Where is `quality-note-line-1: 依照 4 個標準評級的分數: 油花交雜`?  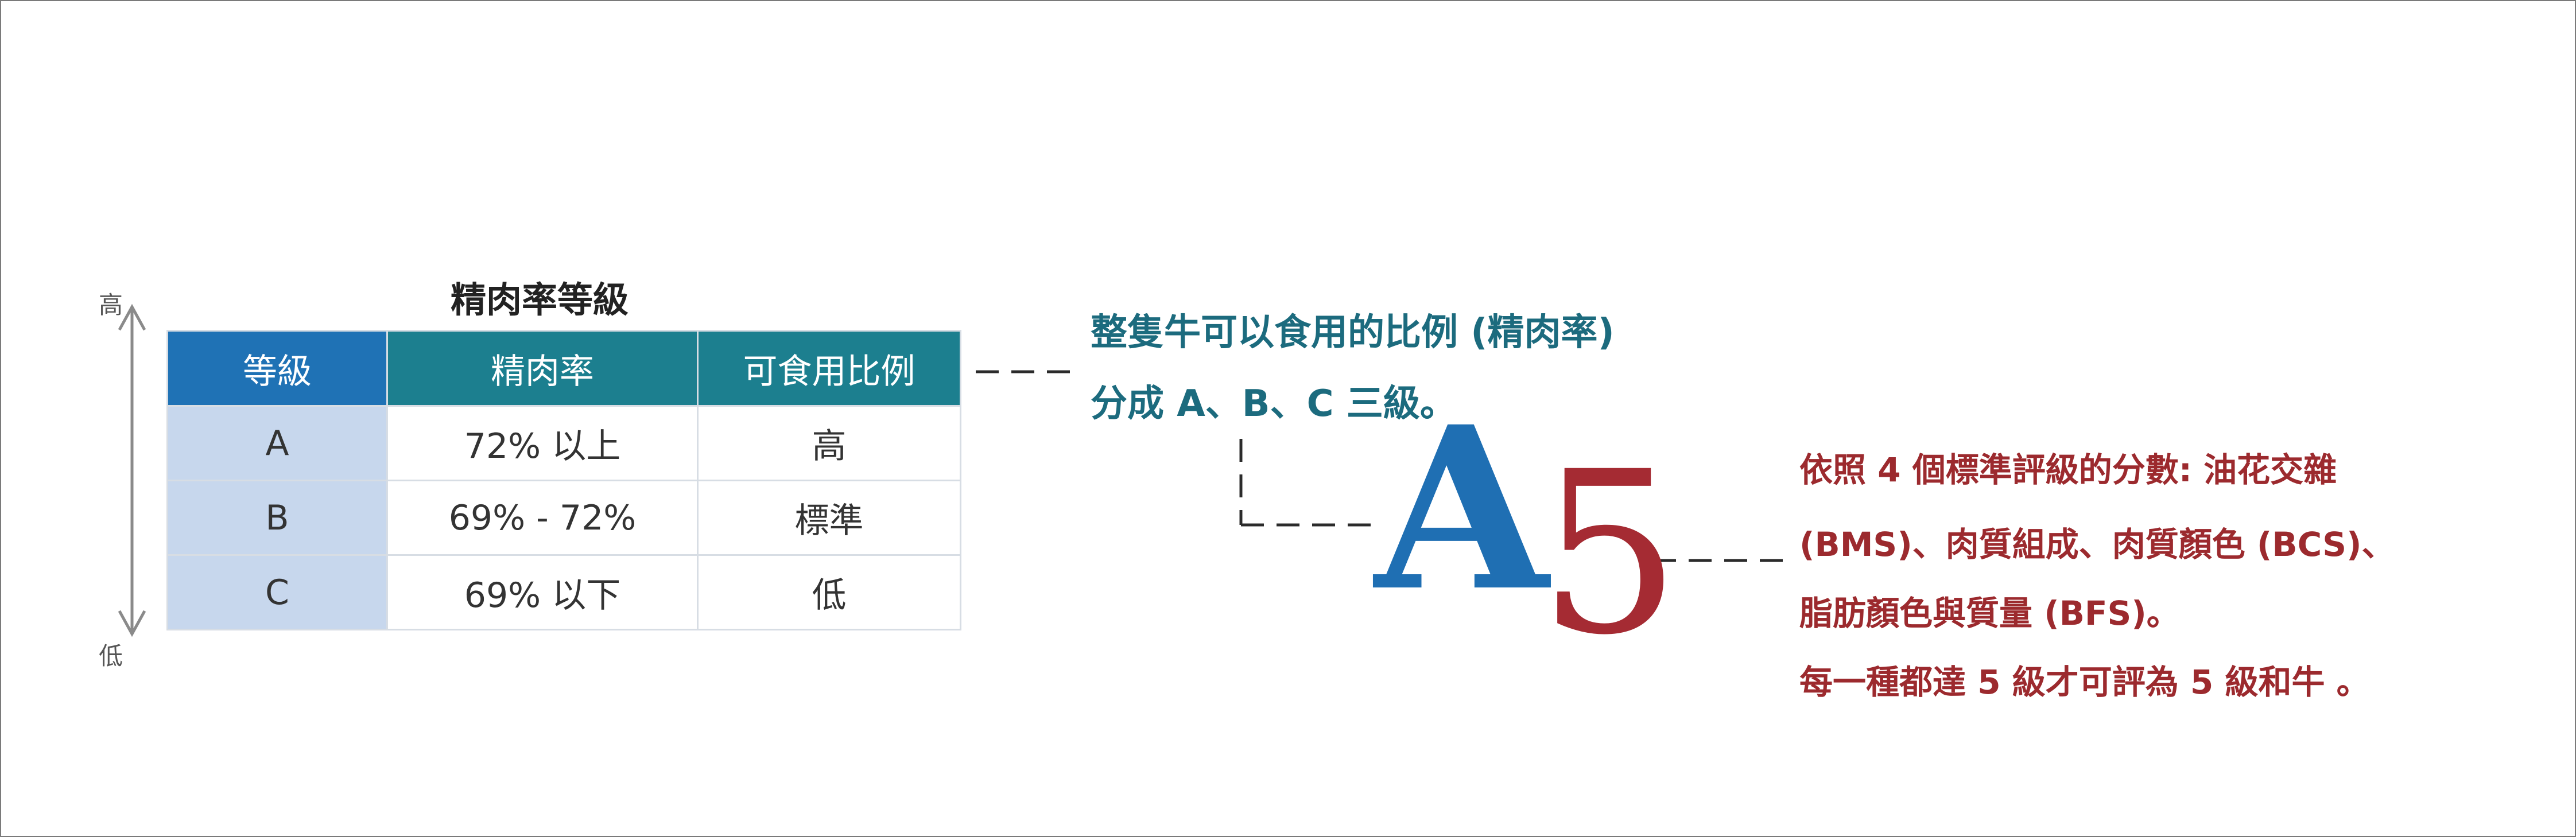
quality-note-line-1: 依照 4 個標準評級的分數: 油花交雜 is located at coordinates (2068, 469).